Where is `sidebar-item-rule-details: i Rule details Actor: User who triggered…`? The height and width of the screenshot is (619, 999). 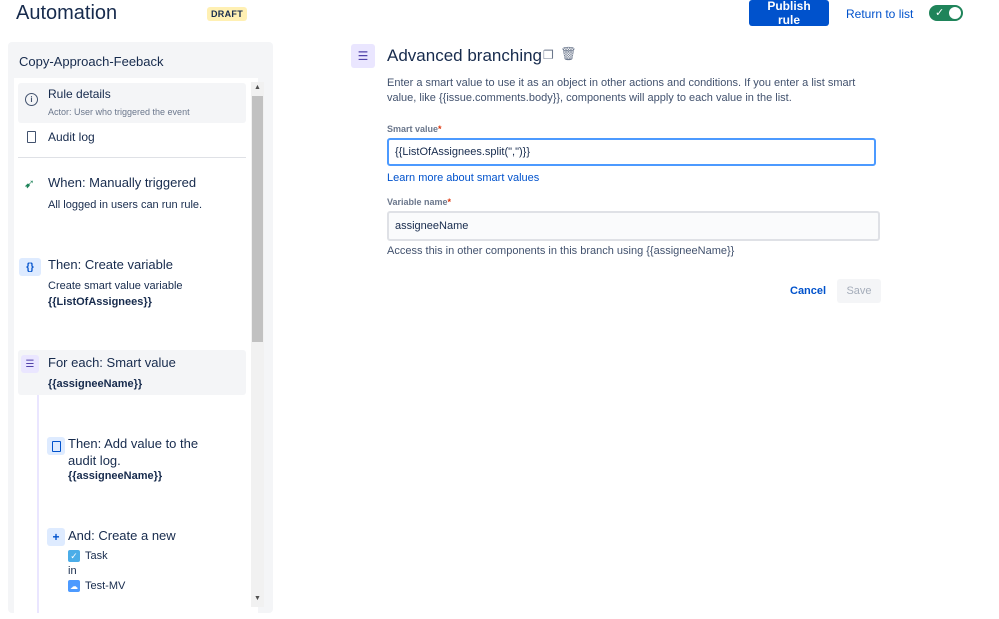
sidebar-item-rule-details: i Rule details Actor: User who triggered… is located at coordinates (132, 103).